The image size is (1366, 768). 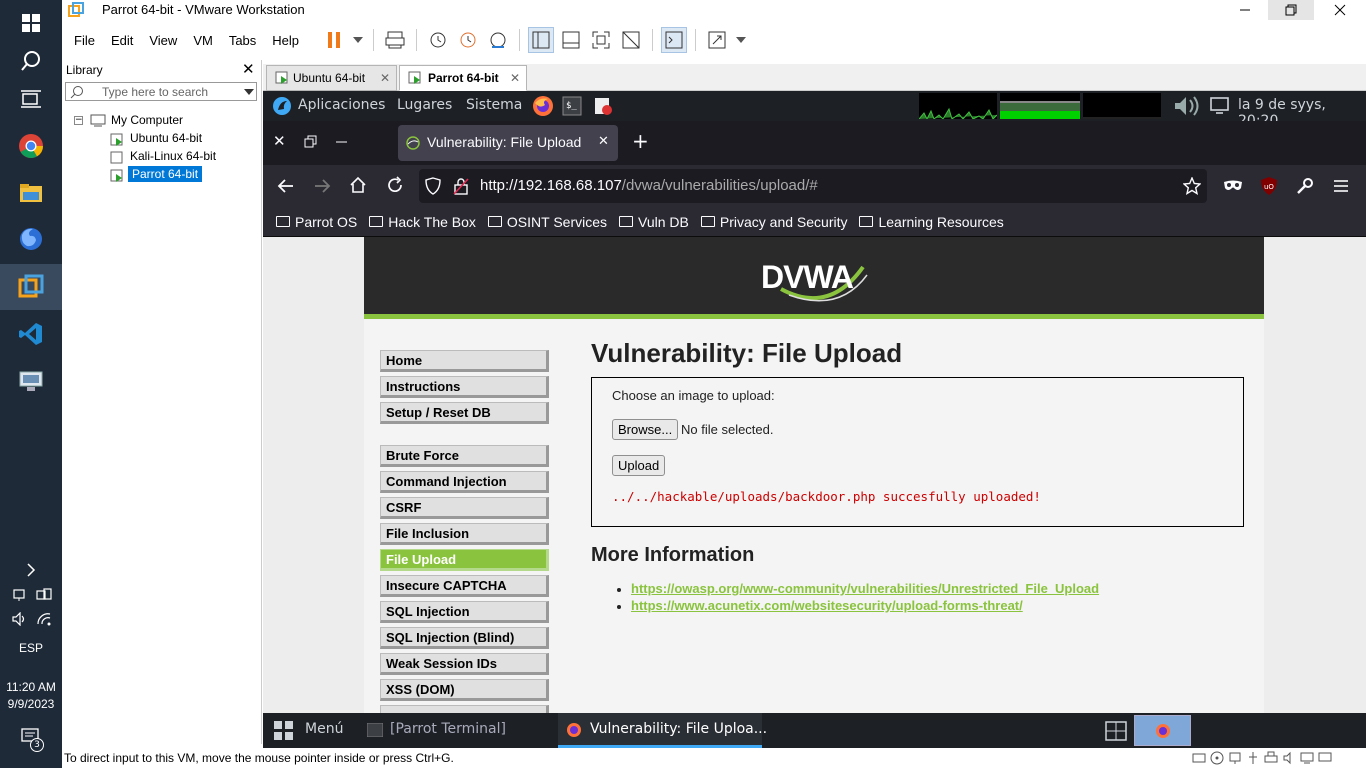 What do you see at coordinates (19, 595) in the screenshot?
I see `network-icon` at bounding box center [19, 595].